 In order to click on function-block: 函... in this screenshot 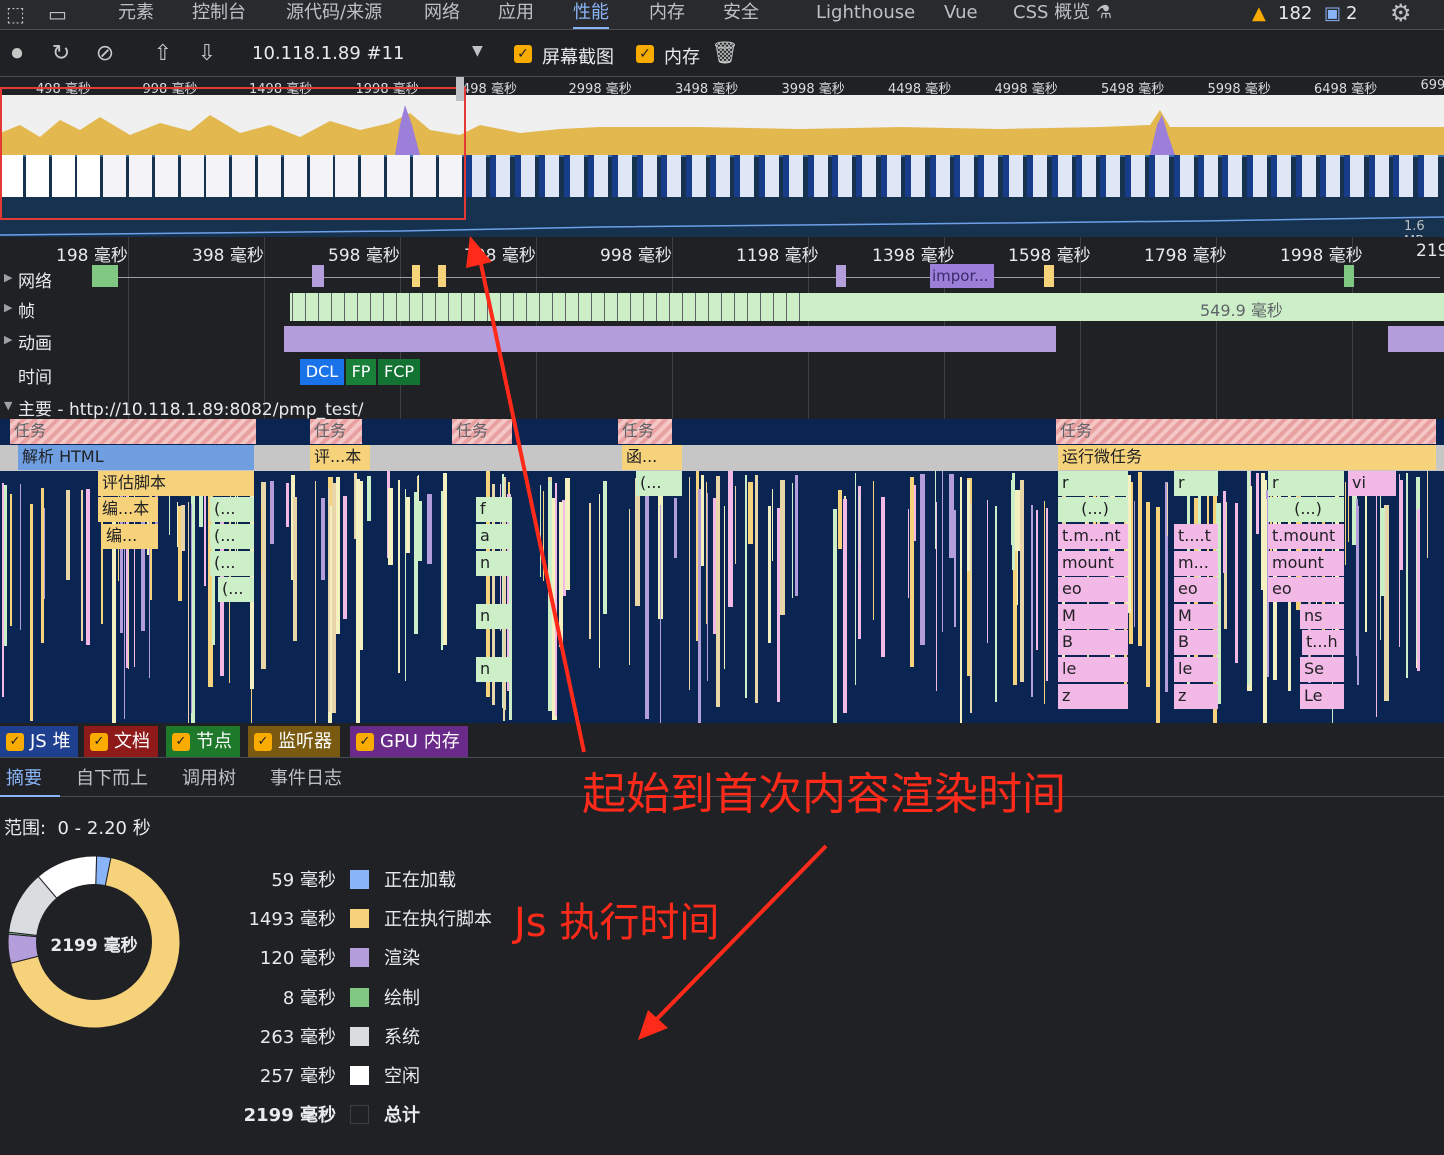, I will do `click(652, 457)`.